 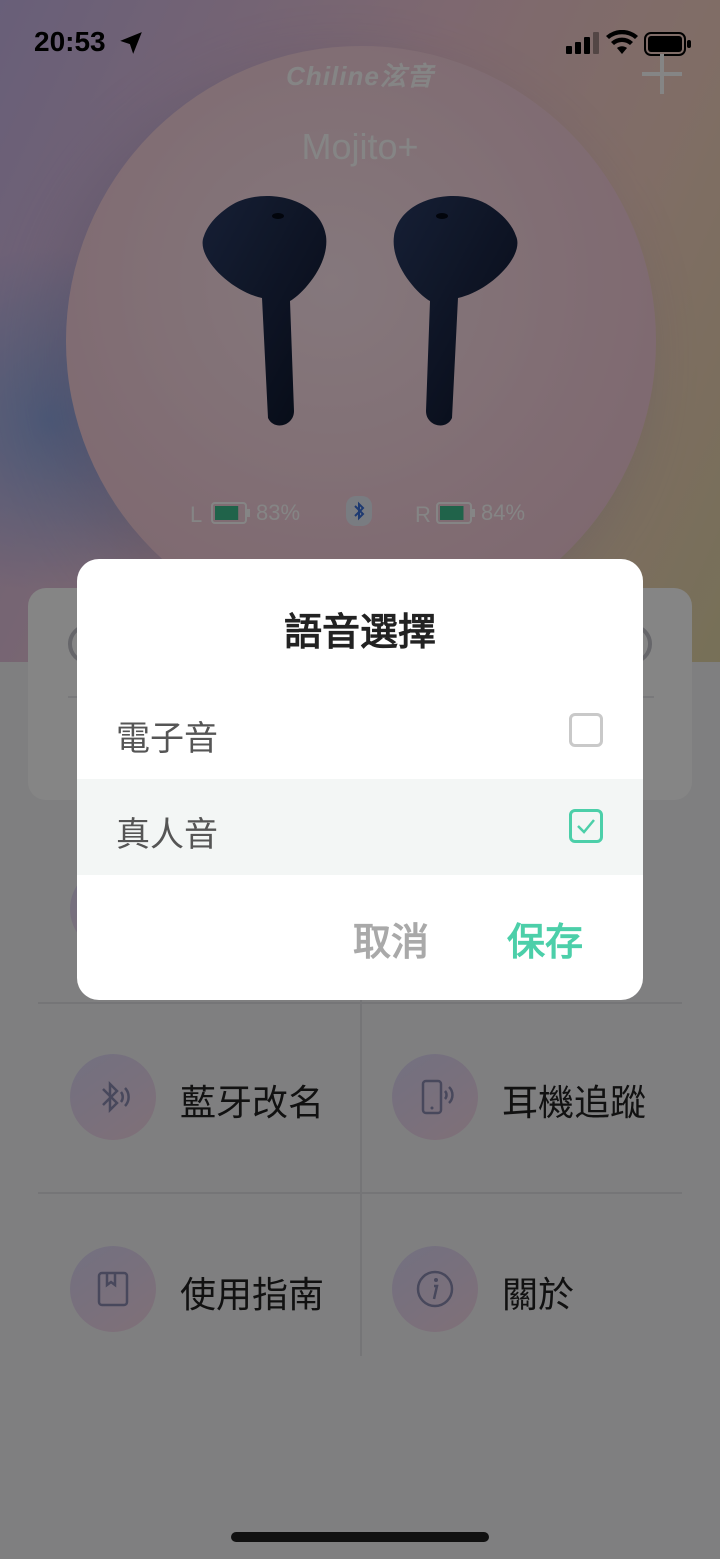 I want to click on option-label: 電子音, so click(x=167, y=739).